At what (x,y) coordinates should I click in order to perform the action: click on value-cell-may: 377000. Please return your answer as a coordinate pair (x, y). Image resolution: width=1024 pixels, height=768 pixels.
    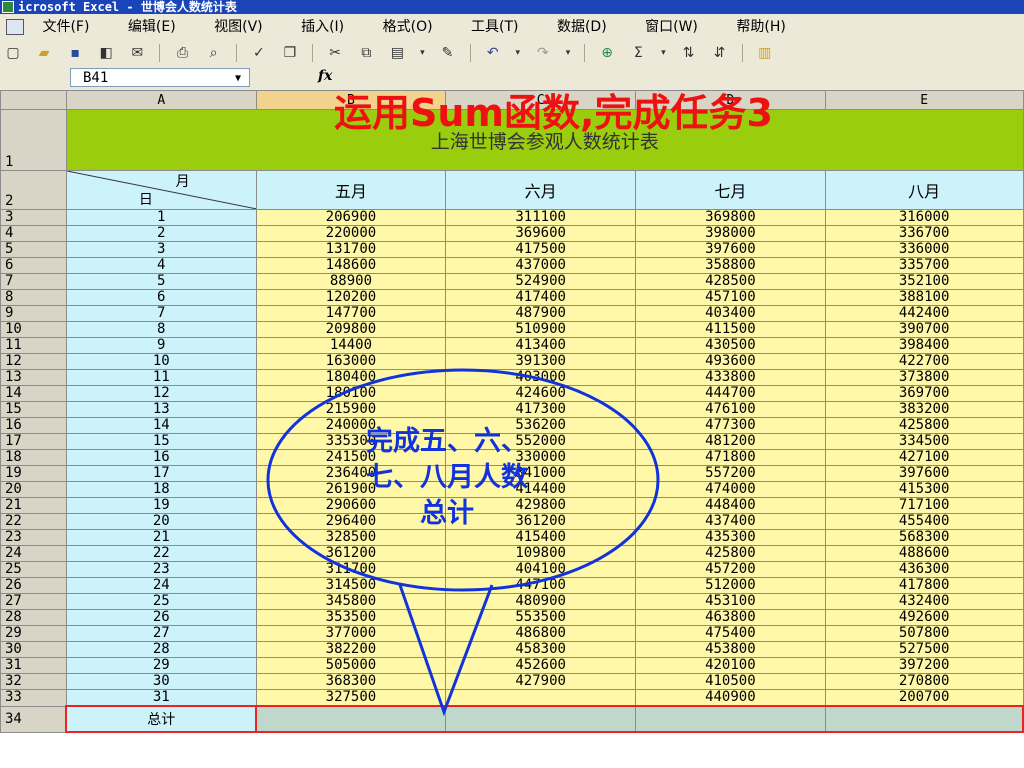
    Looking at the image, I should click on (351, 633).